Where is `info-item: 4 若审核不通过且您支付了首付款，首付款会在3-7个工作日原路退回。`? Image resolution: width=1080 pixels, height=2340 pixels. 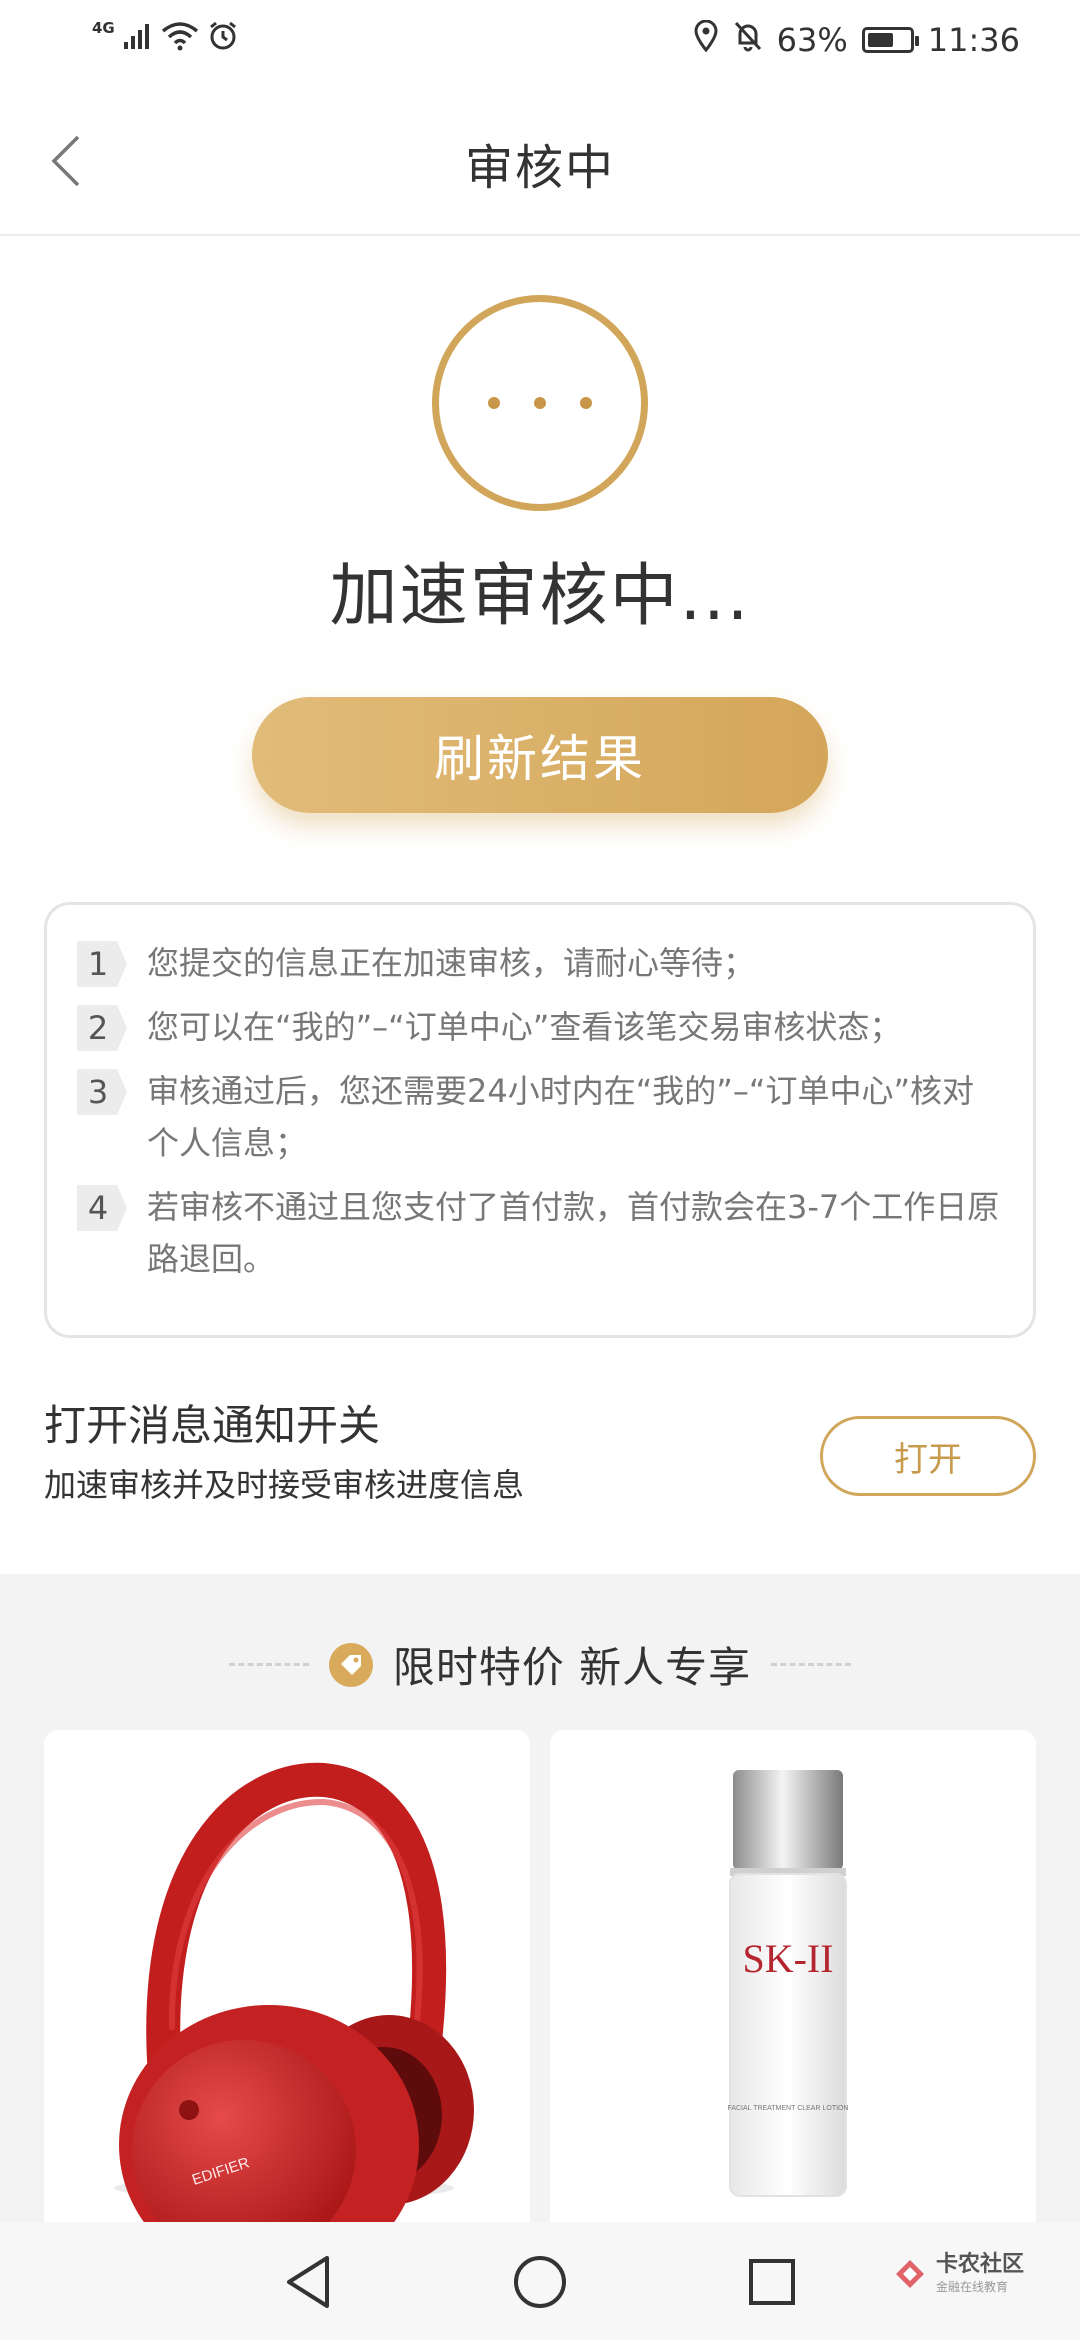
info-item: 4 若审核不通过且您支付了首付款，首付款会在3-7个工作日原路退回。 is located at coordinates (540, 1233).